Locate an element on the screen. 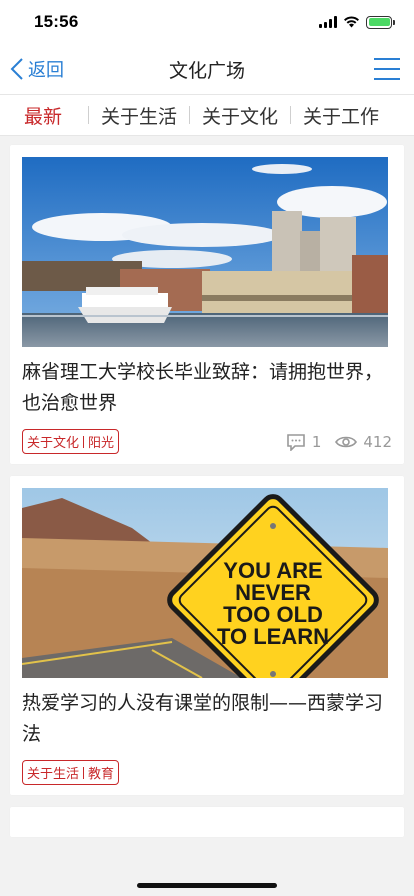 This screenshot has height=896, width=414. tag-secondary: 阳光 is located at coordinates (101, 443).